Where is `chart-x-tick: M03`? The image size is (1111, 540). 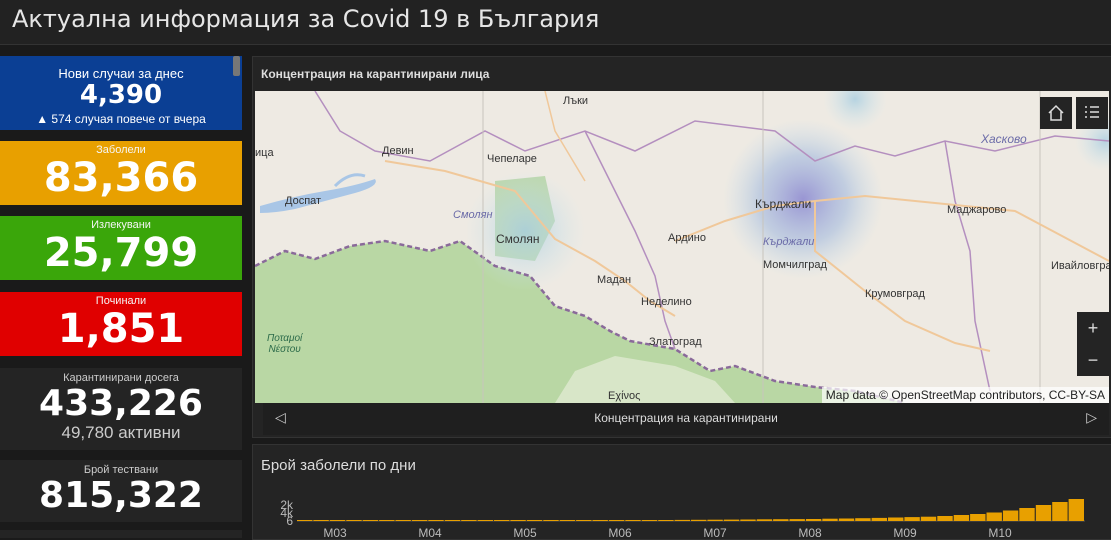 chart-x-tick: M03 is located at coordinates (335, 532).